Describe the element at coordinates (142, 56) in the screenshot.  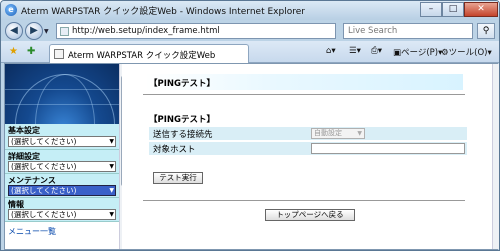
I see `tab-title: Aterm WARPSTAR クイック設定Web` at that location.